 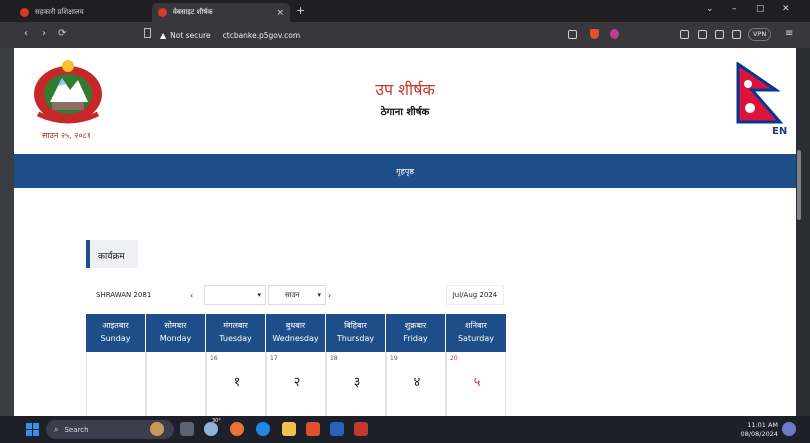 I want to click on calendar-day-cell: 16 १, so click(x=236, y=384).